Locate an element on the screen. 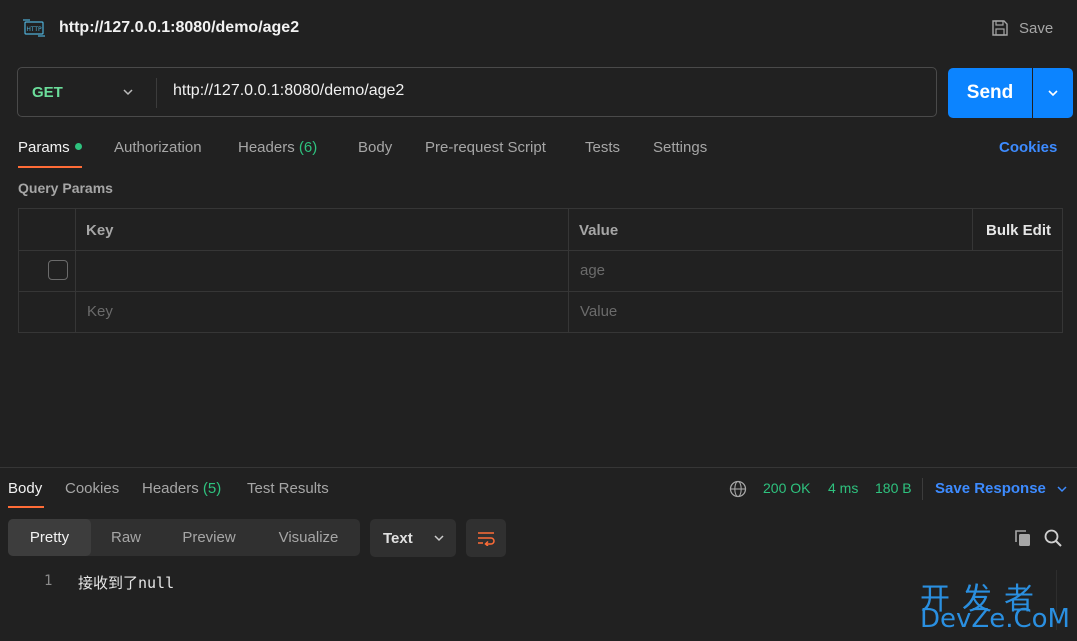 This screenshot has height=641, width=1077. param-value-input: age is located at coordinates (592, 270).